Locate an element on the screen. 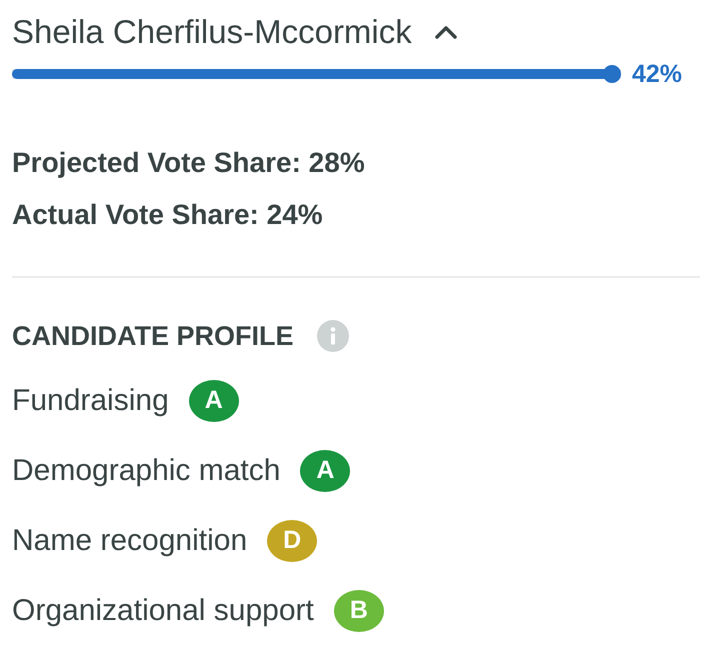 Image resolution: width=702 pixels, height=666 pixels. vote-share-text: Actual Vote Share: 24% is located at coordinates (167, 215).